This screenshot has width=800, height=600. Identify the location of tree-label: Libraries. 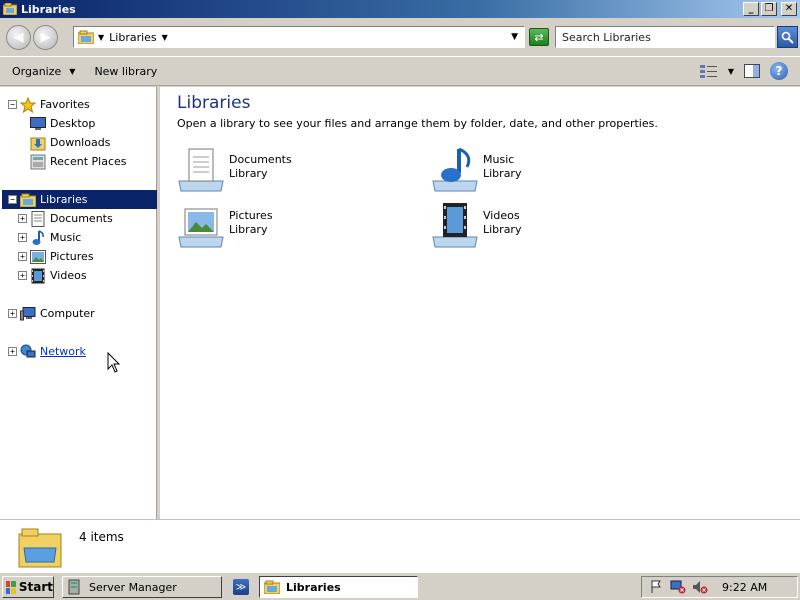
(64, 199).